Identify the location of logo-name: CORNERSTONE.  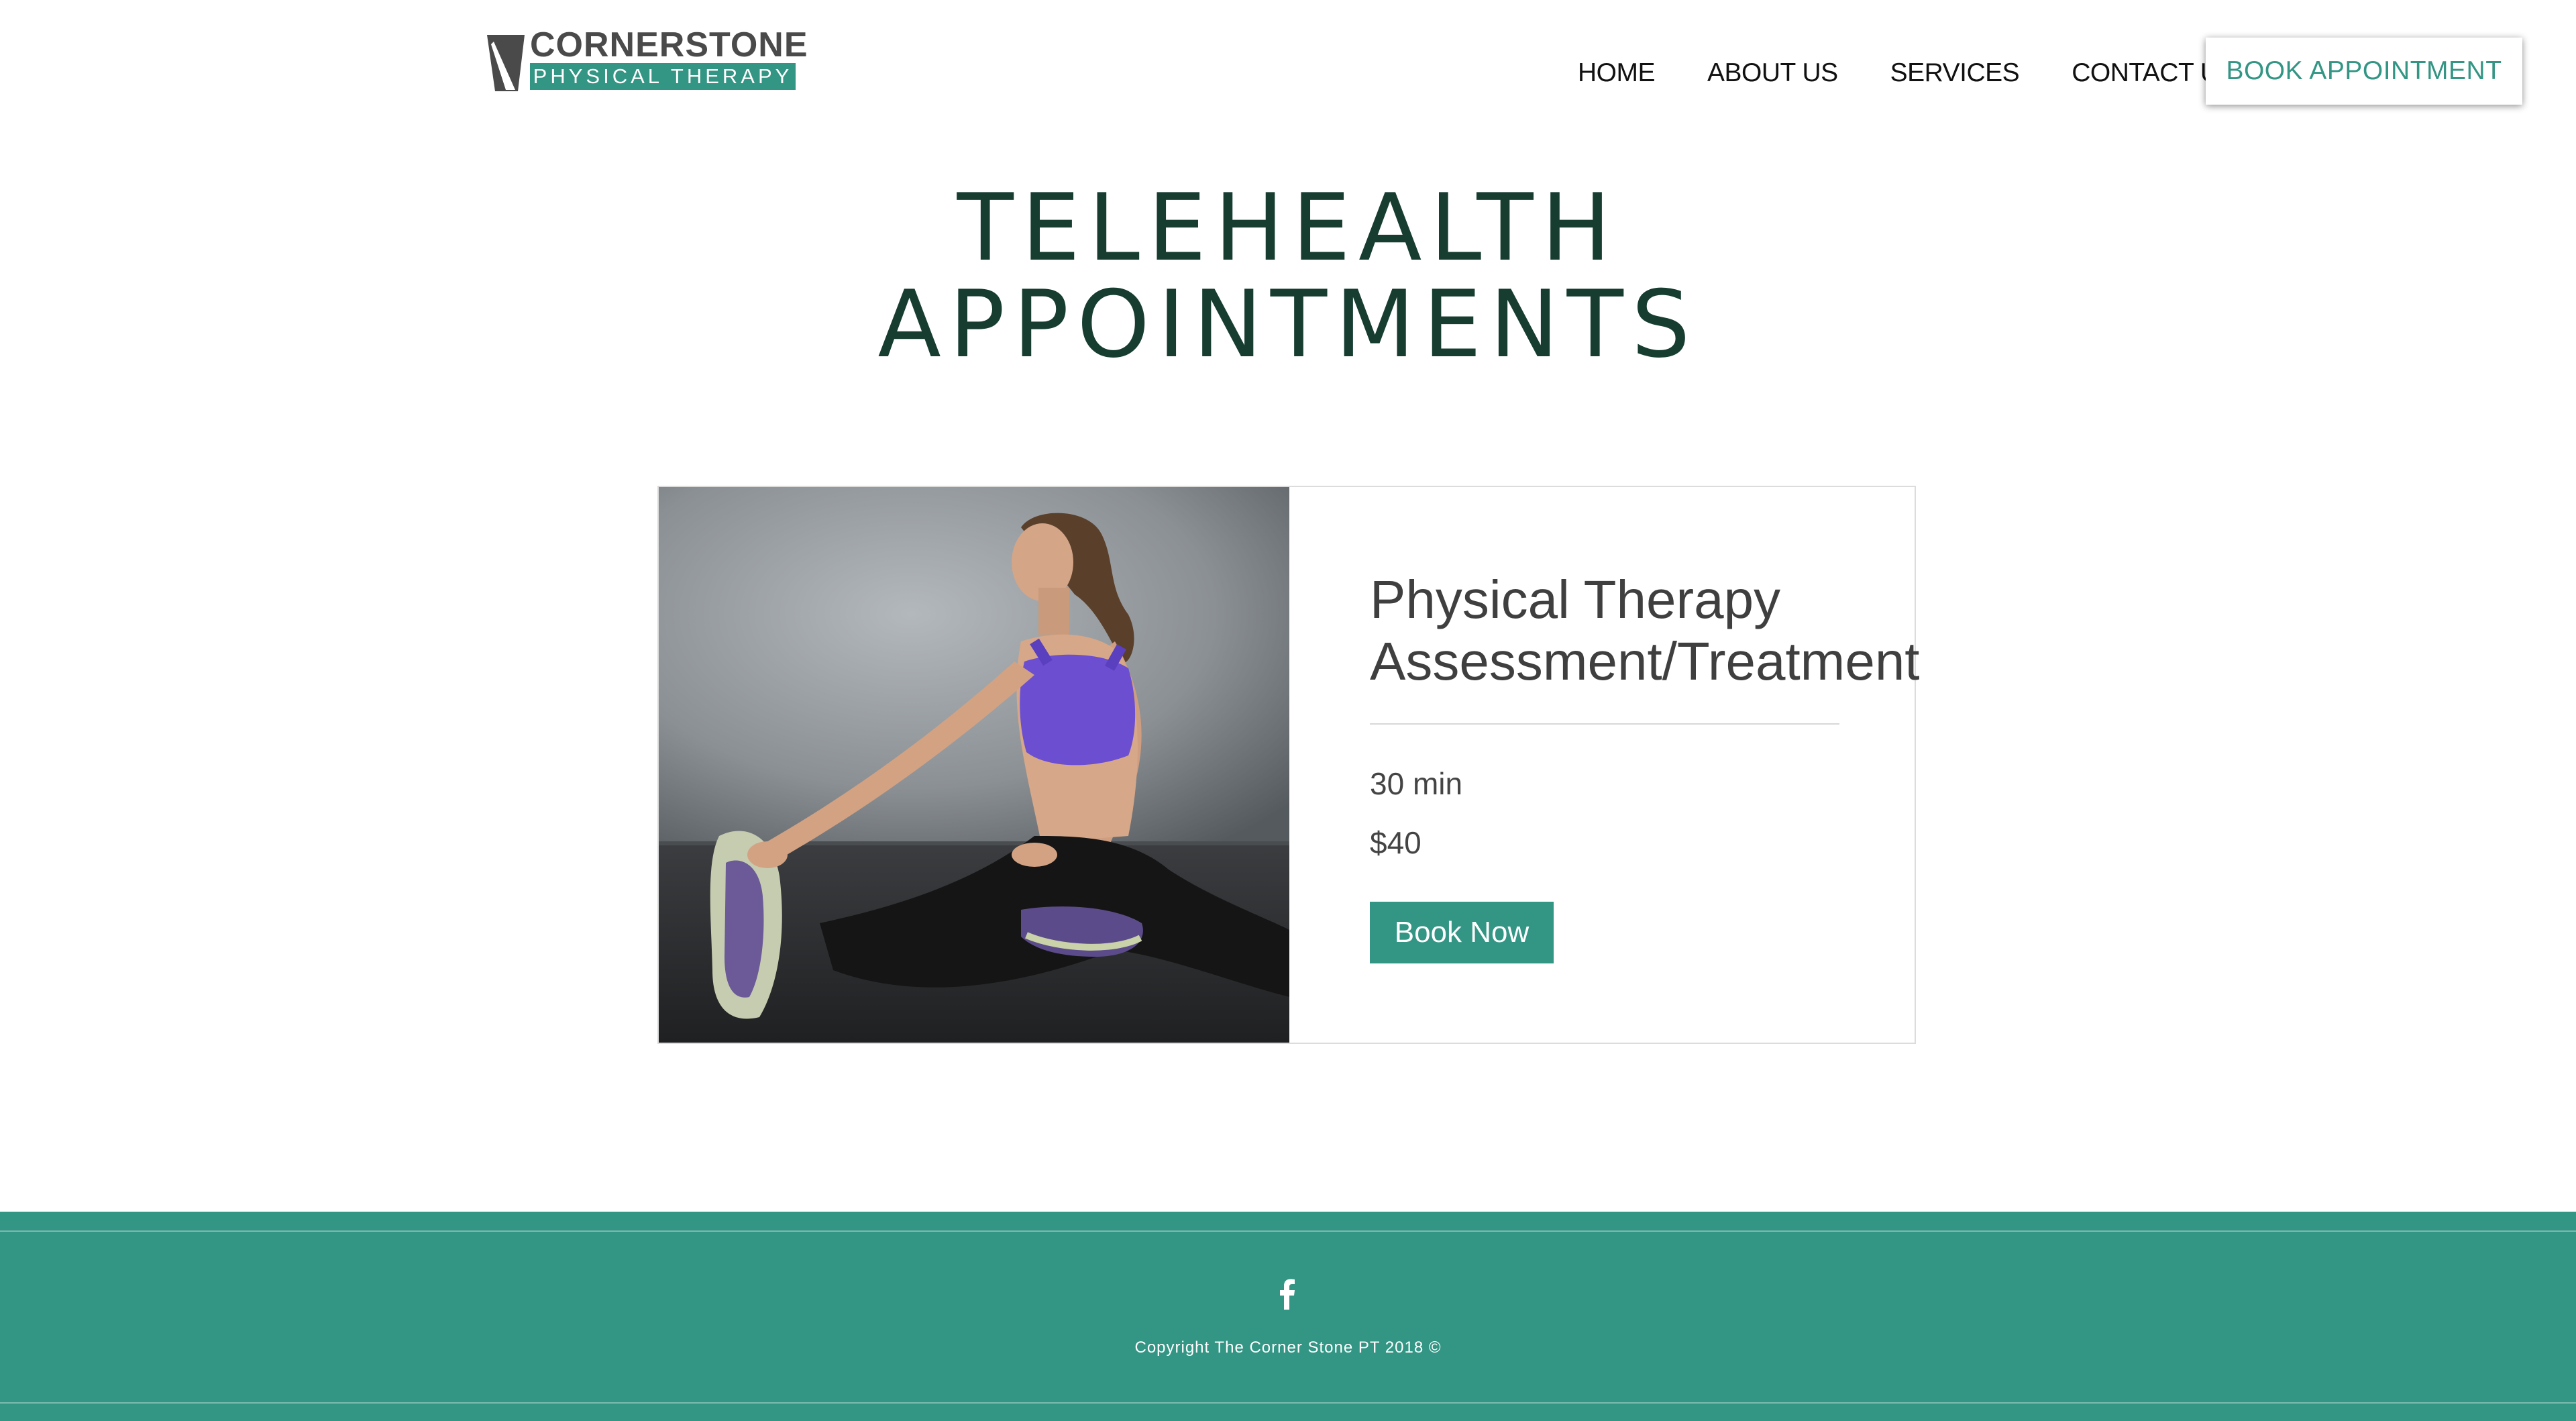
(669, 44).